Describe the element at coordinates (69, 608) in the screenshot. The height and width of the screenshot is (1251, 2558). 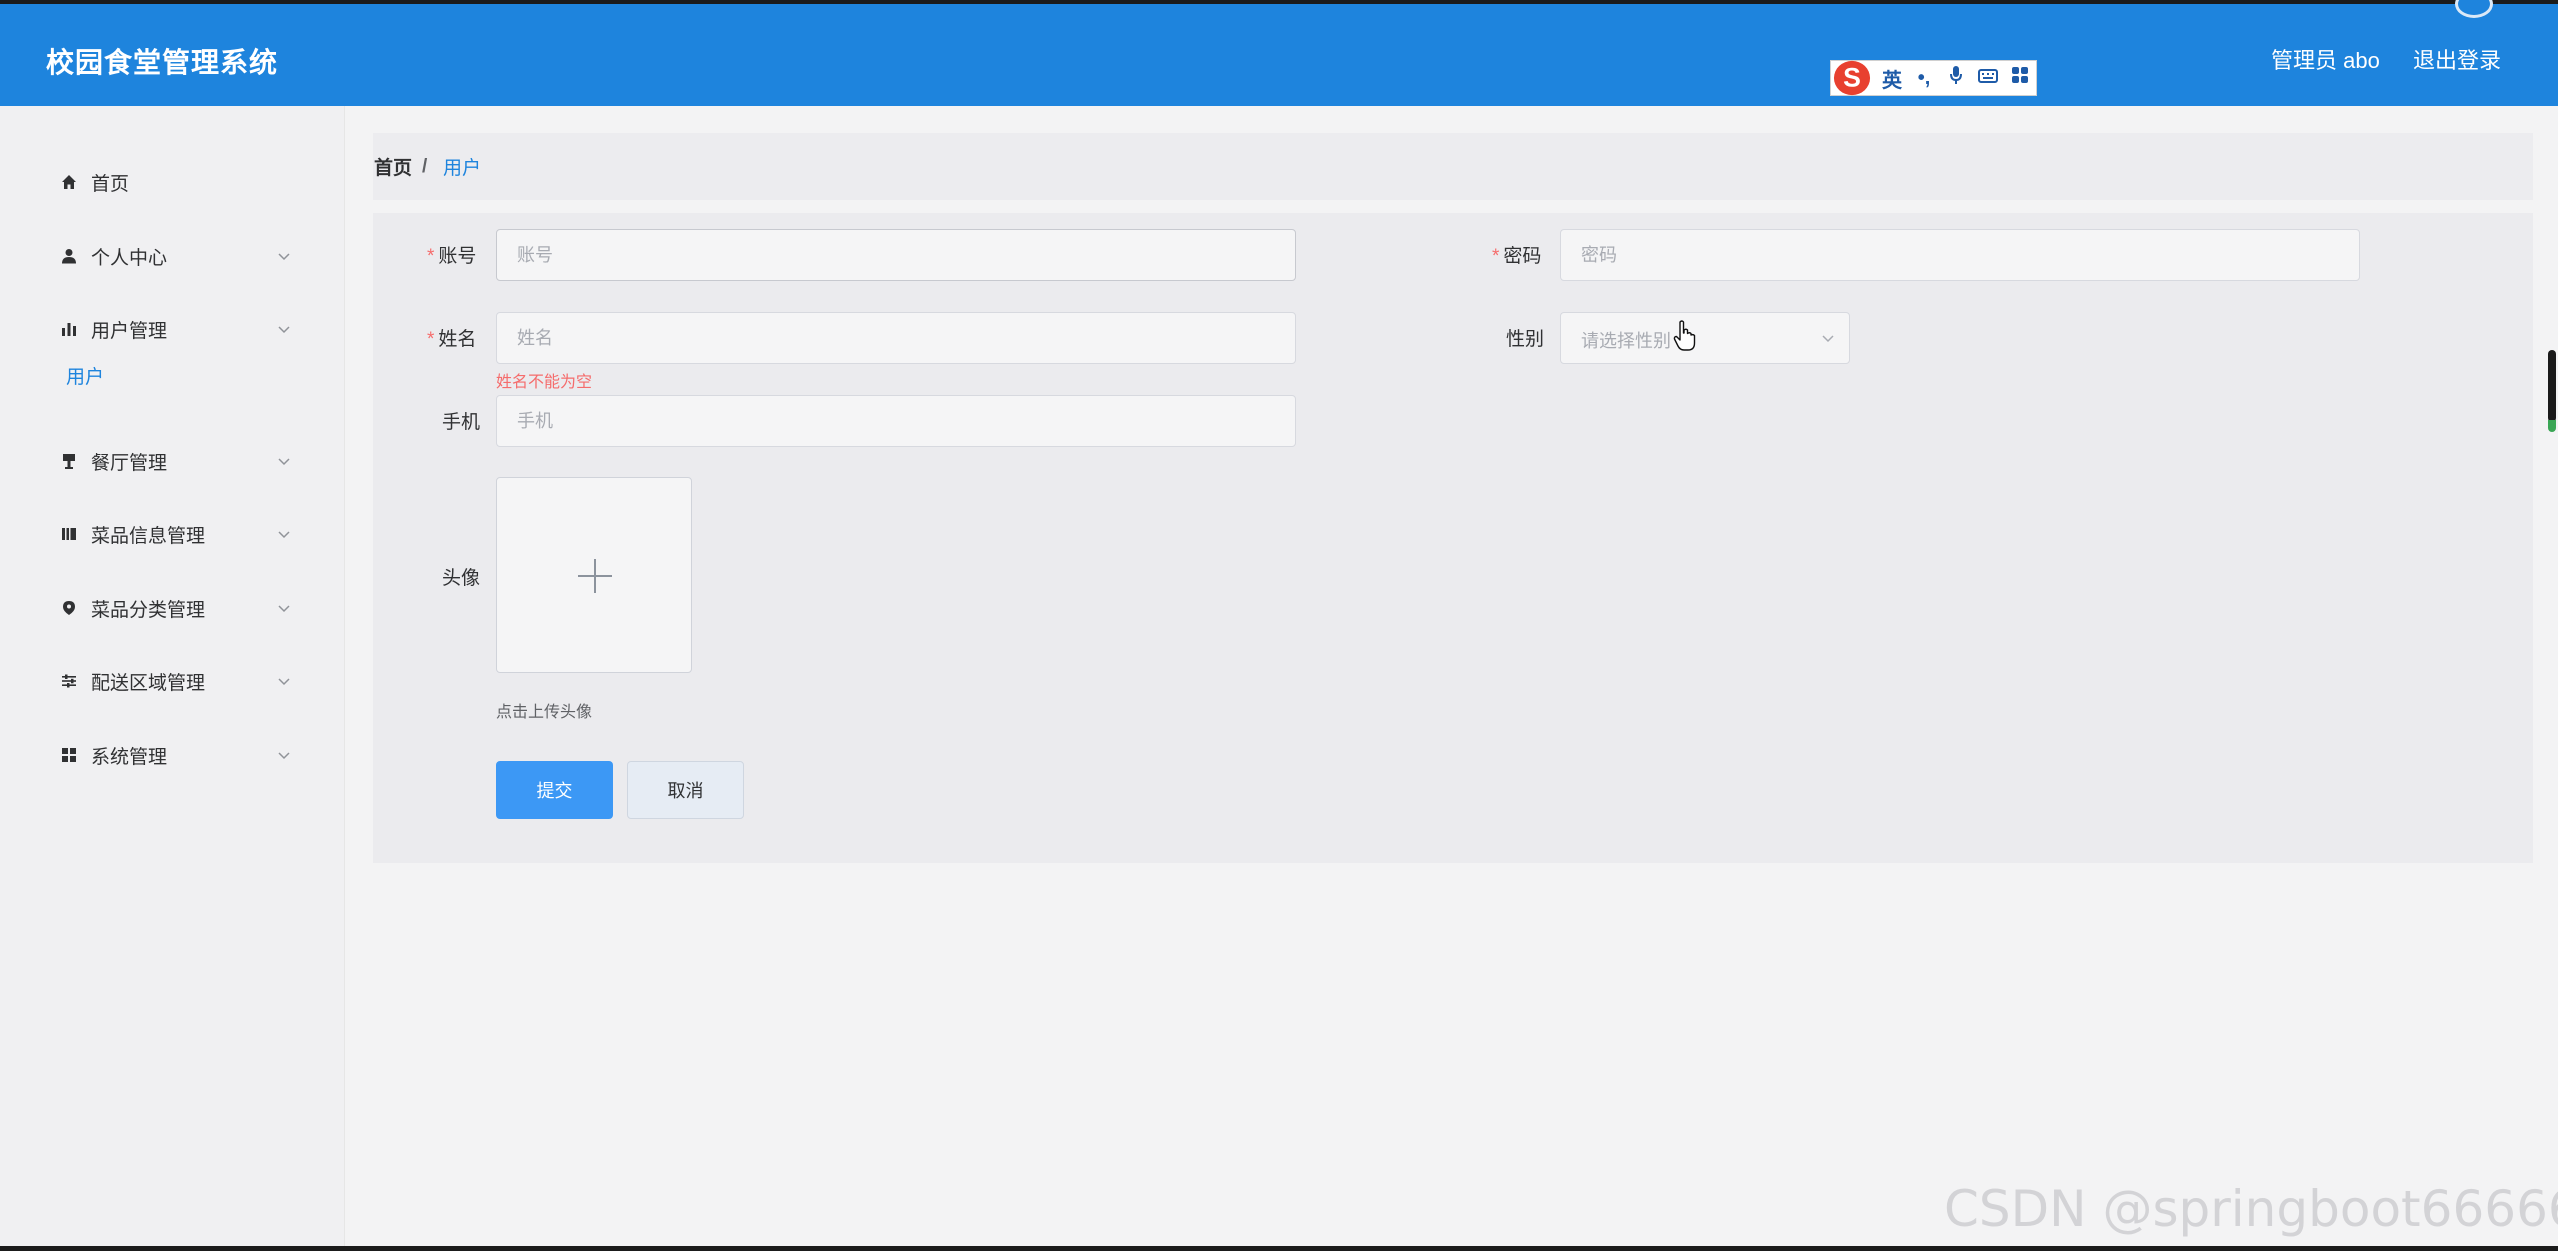
I see `location-pin-icon` at that location.